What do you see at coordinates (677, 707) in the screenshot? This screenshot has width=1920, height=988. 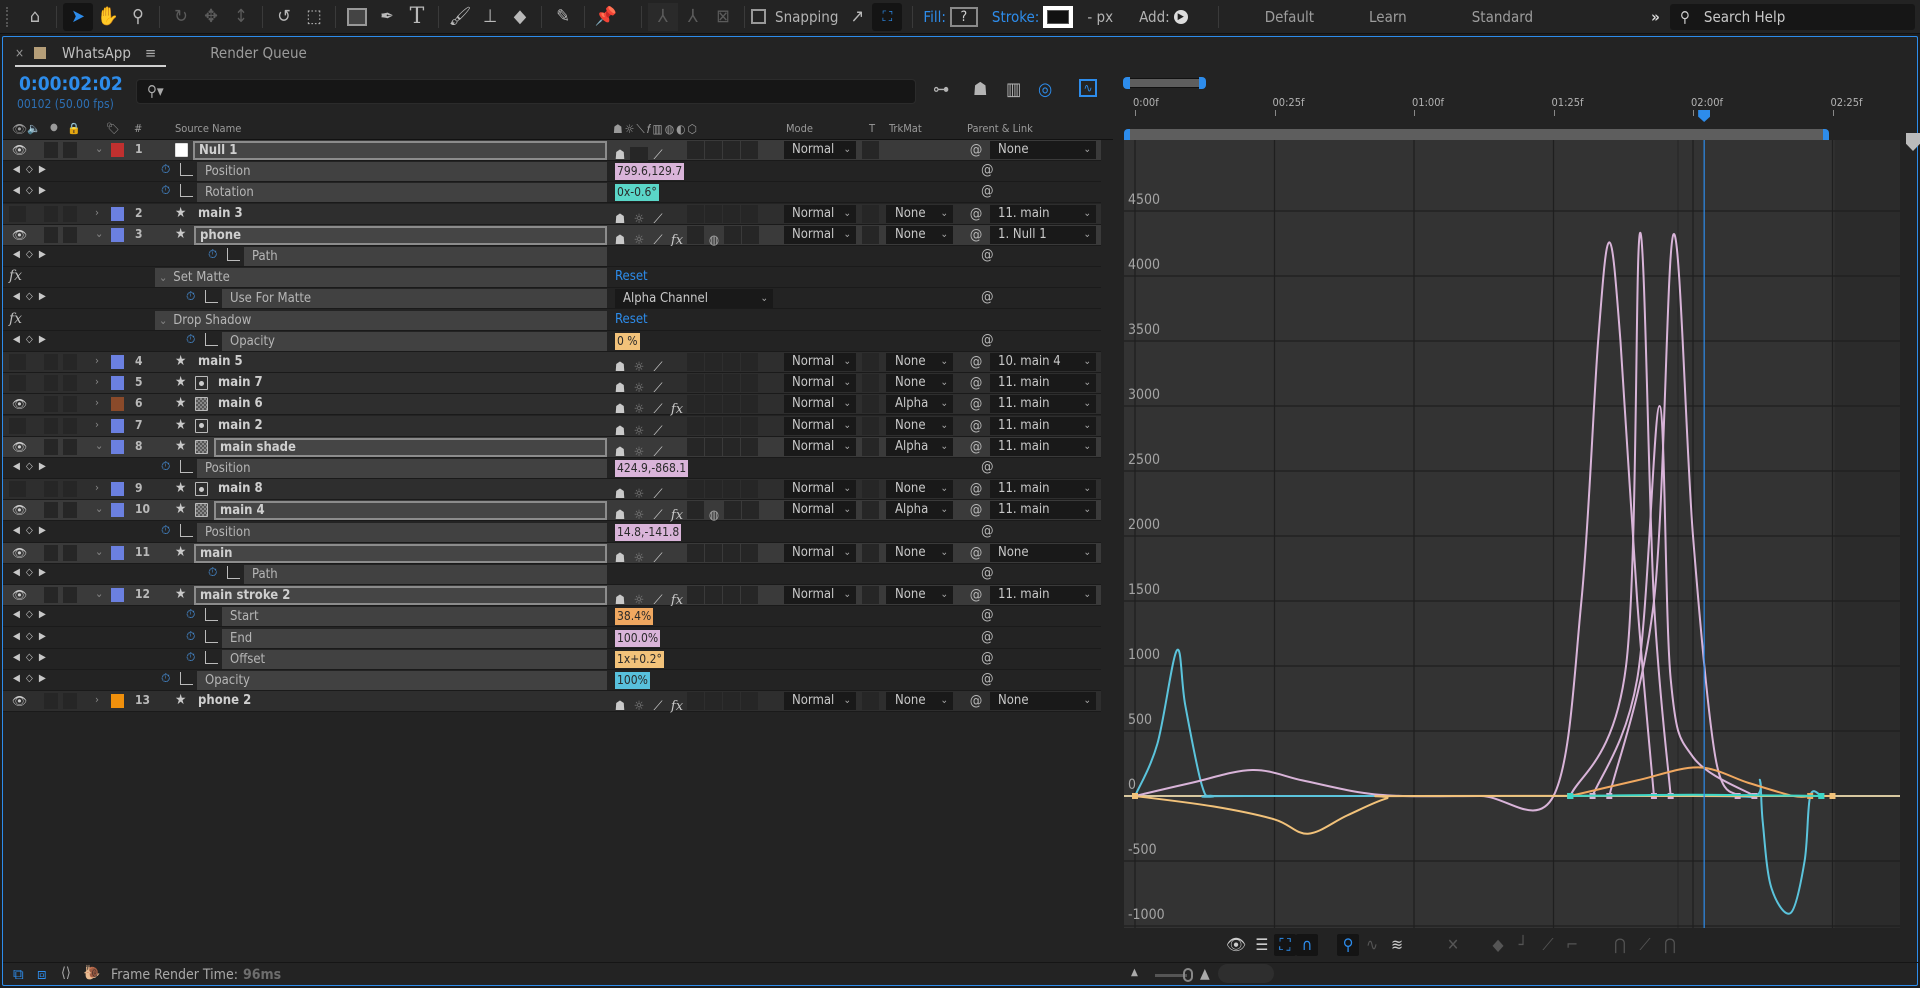 I see `effects-switch-icon: fx` at bounding box center [677, 707].